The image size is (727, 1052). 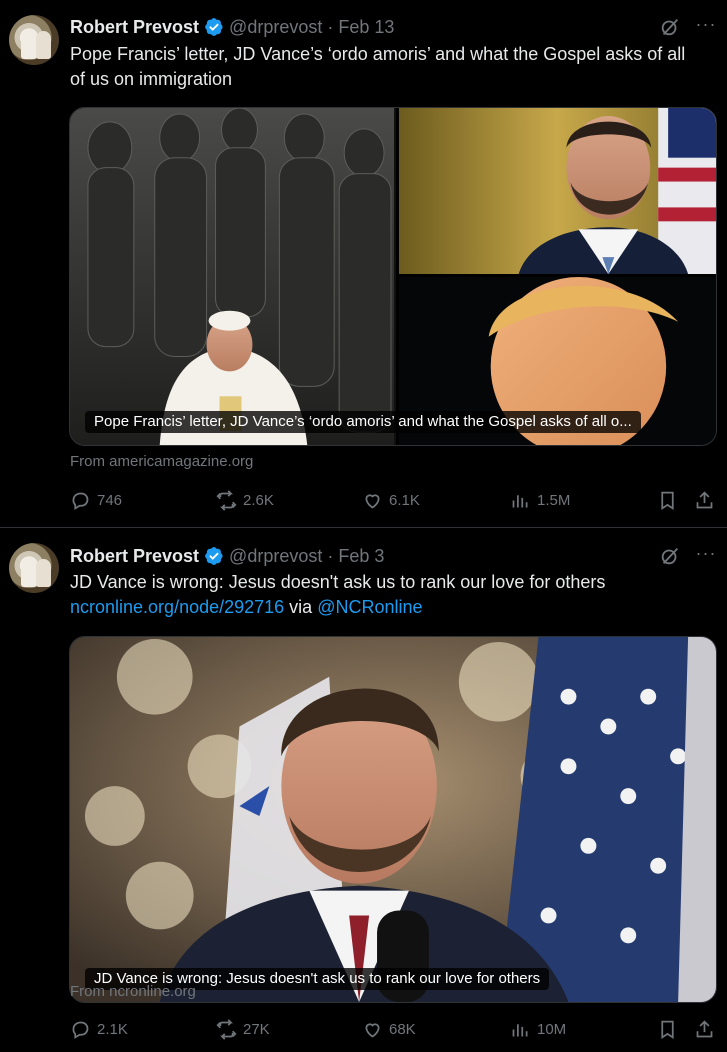 What do you see at coordinates (96, 500) in the screenshot?
I see `reply-button: 746` at bounding box center [96, 500].